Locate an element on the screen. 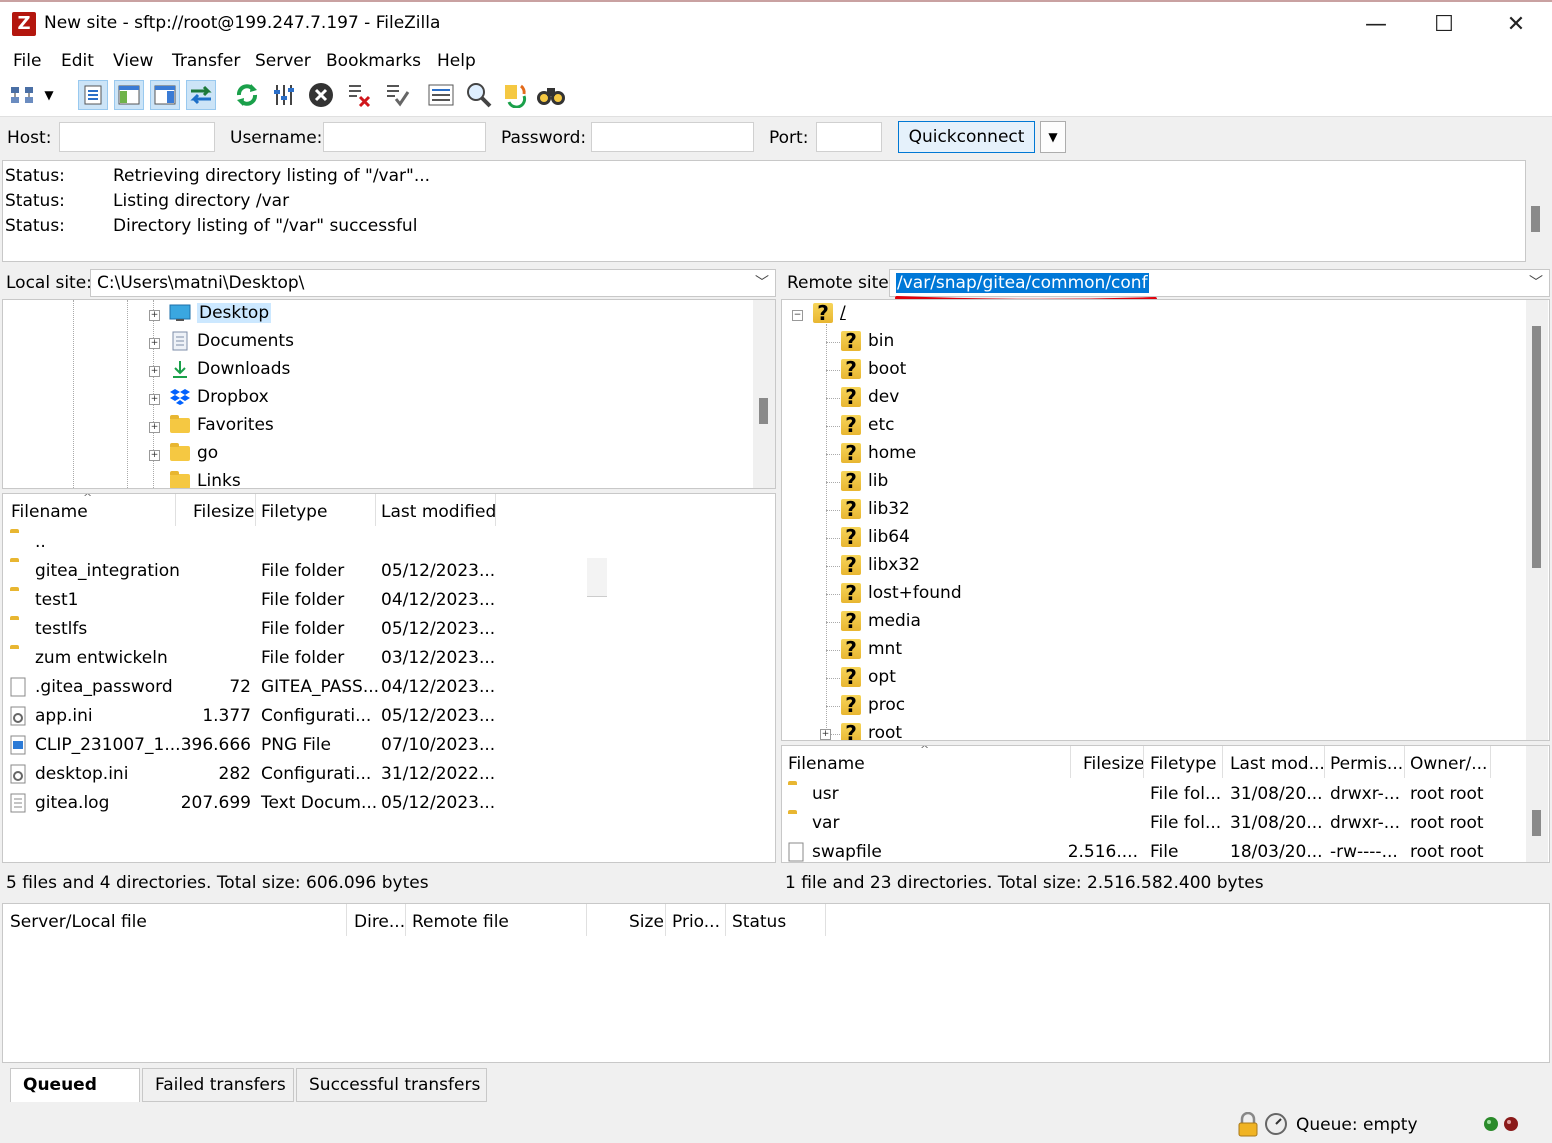 The image size is (1552, 1143). remote-list-scrollbar-thumb is located at coordinates (1536, 823).